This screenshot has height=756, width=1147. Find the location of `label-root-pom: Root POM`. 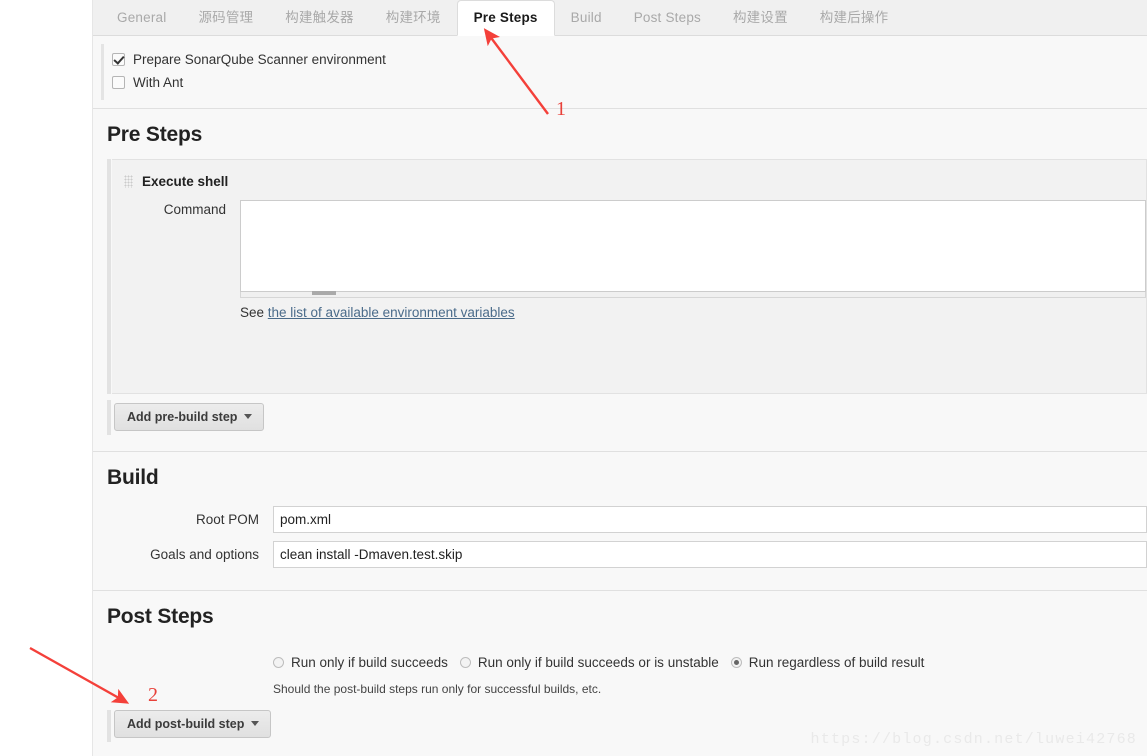

label-root-pom: Root POM is located at coordinates (227, 519).